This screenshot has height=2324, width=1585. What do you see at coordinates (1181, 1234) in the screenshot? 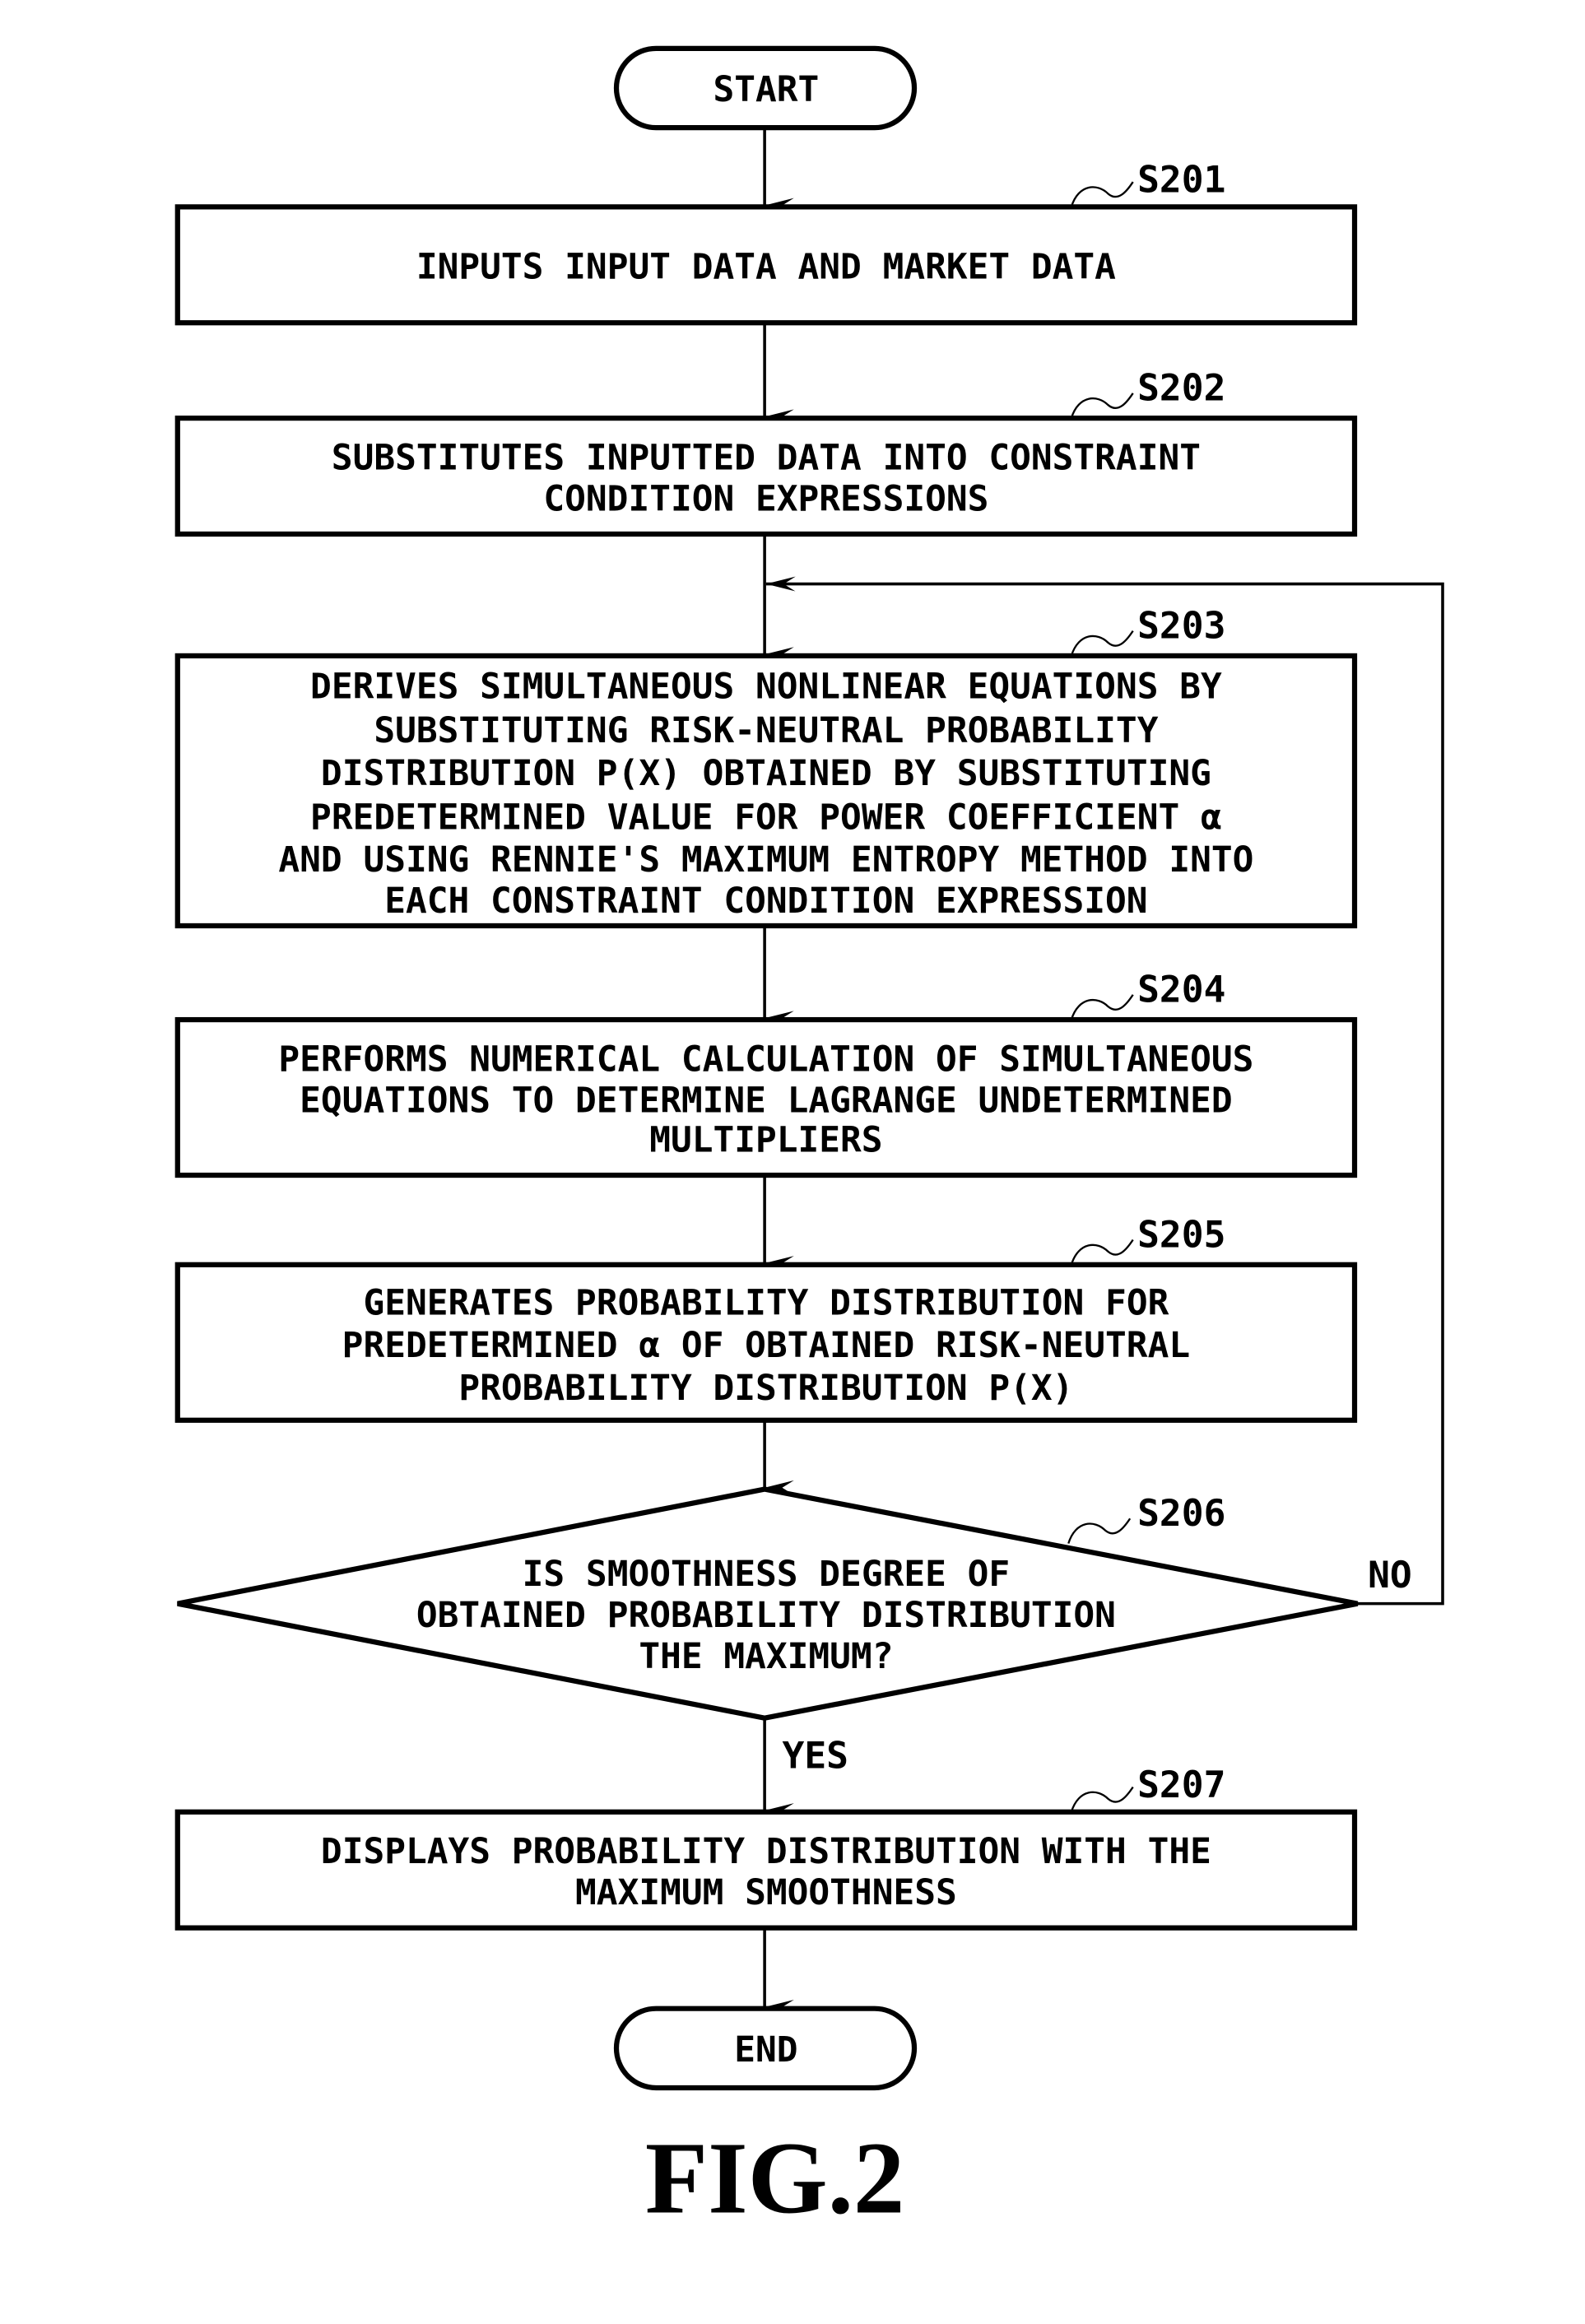
I see `step-s205-label: S205` at bounding box center [1181, 1234].